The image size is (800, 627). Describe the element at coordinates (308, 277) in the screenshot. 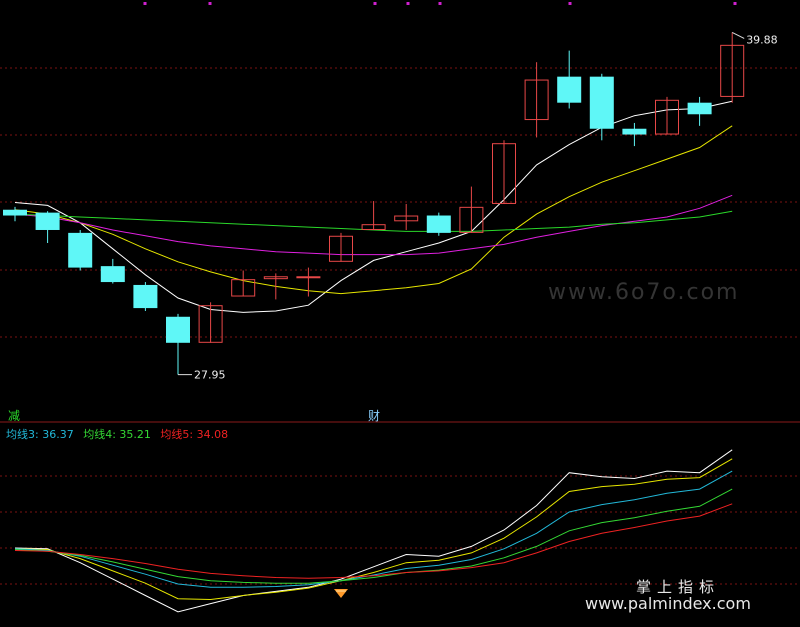

I see `candle-body-up` at that location.